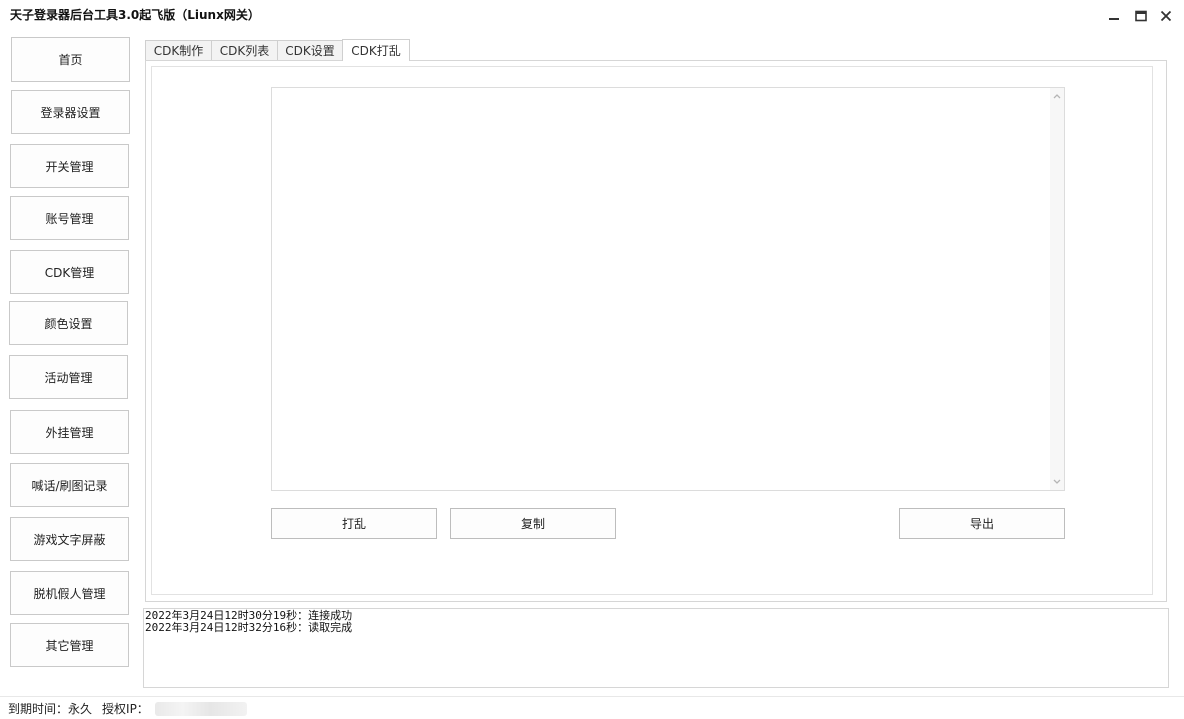 The width and height of the screenshot is (1184, 719). Describe the element at coordinates (1057, 482) in the screenshot. I see `scroll-down-icon` at that location.